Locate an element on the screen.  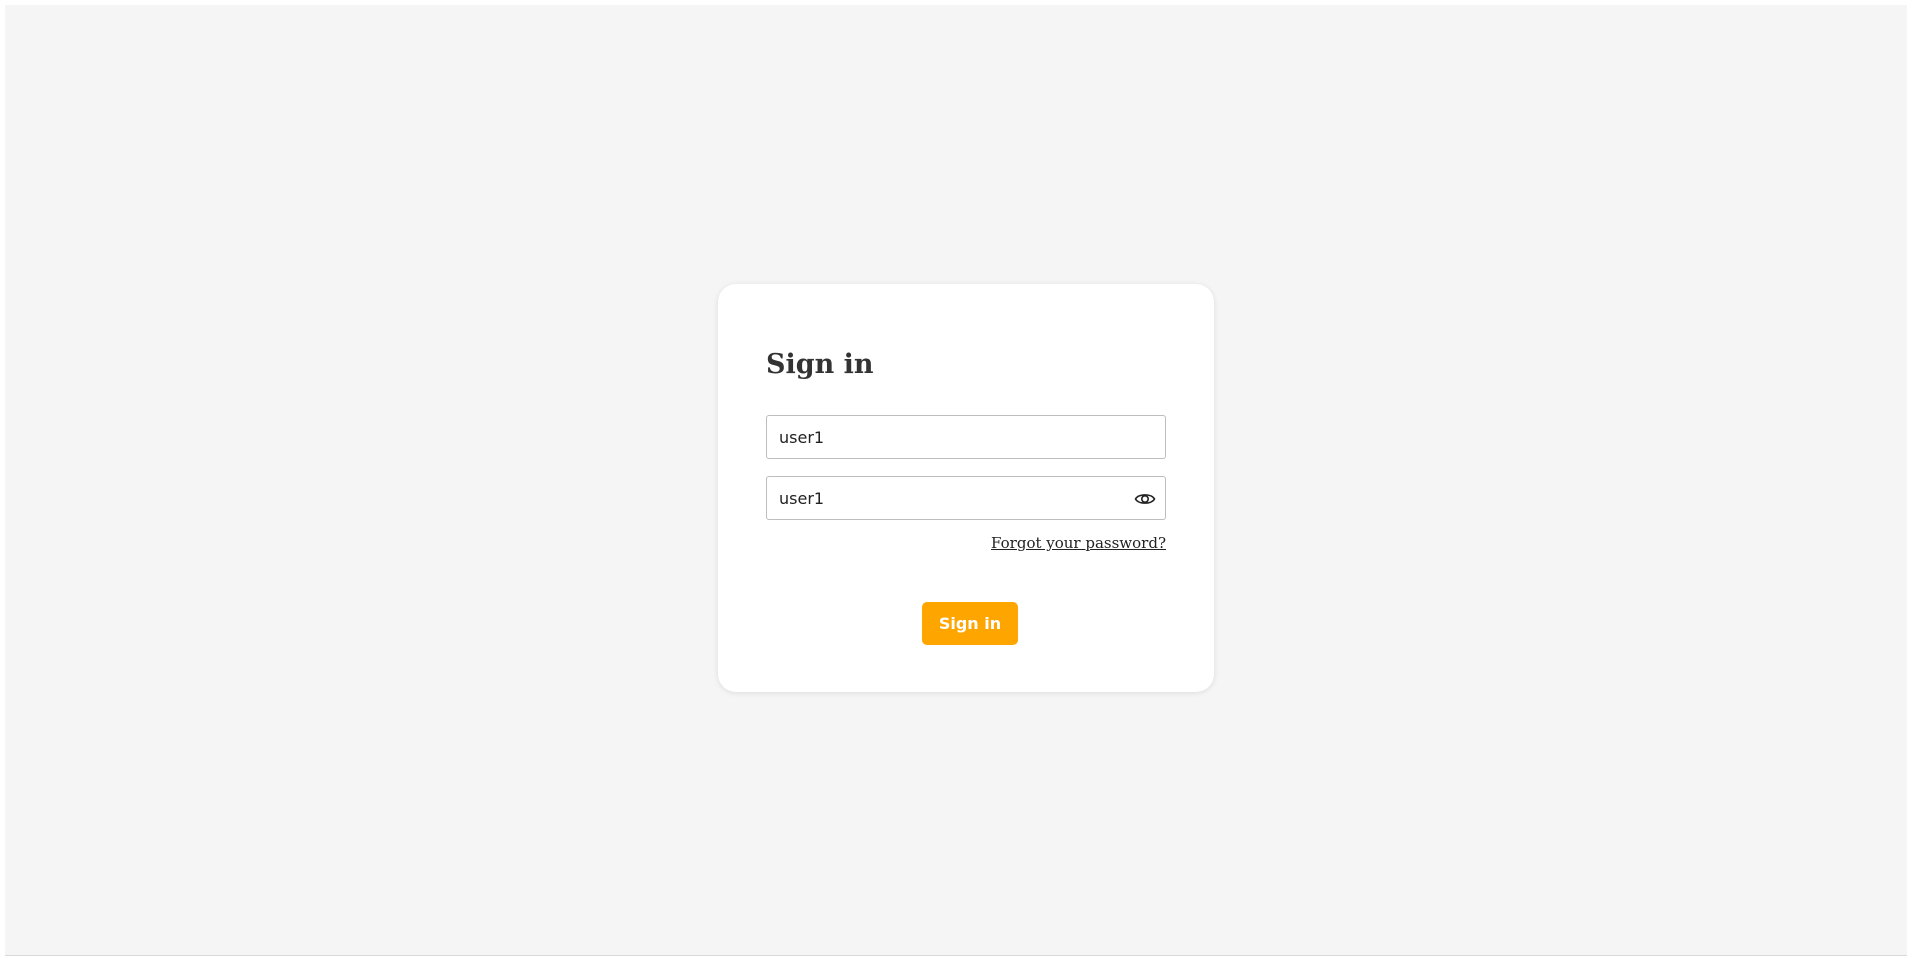
username-input is located at coordinates (966, 437).